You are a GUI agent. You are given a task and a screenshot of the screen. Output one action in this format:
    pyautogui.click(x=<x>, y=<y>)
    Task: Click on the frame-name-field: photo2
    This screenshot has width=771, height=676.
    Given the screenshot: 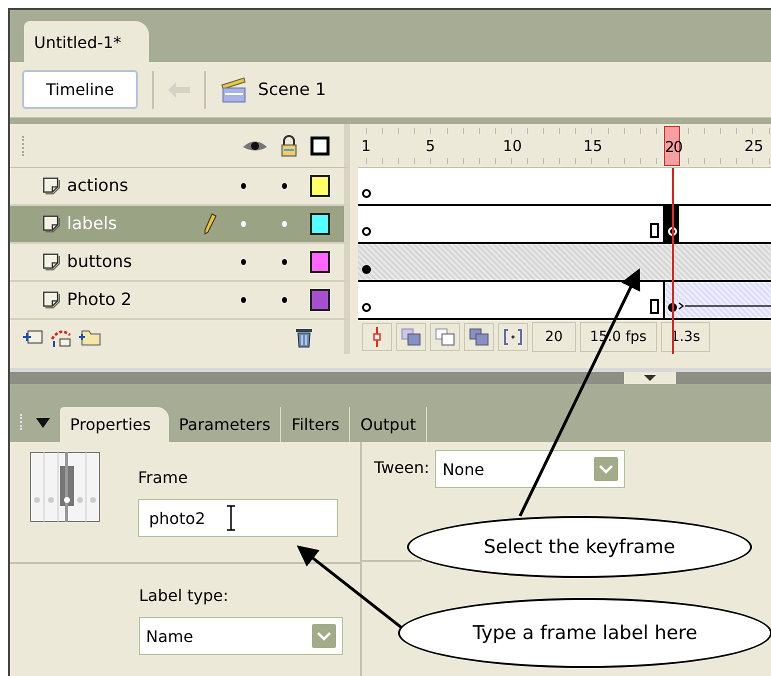 What is the action you would take?
    pyautogui.click(x=238, y=518)
    